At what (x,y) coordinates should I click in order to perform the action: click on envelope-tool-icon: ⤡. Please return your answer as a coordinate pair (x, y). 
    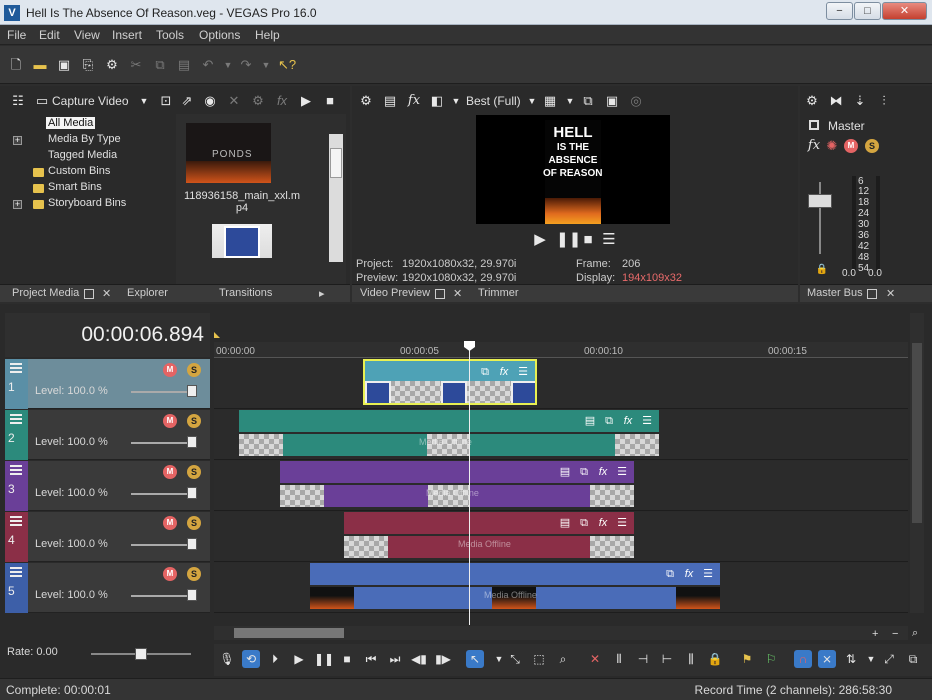
    Looking at the image, I should click on (515, 659).